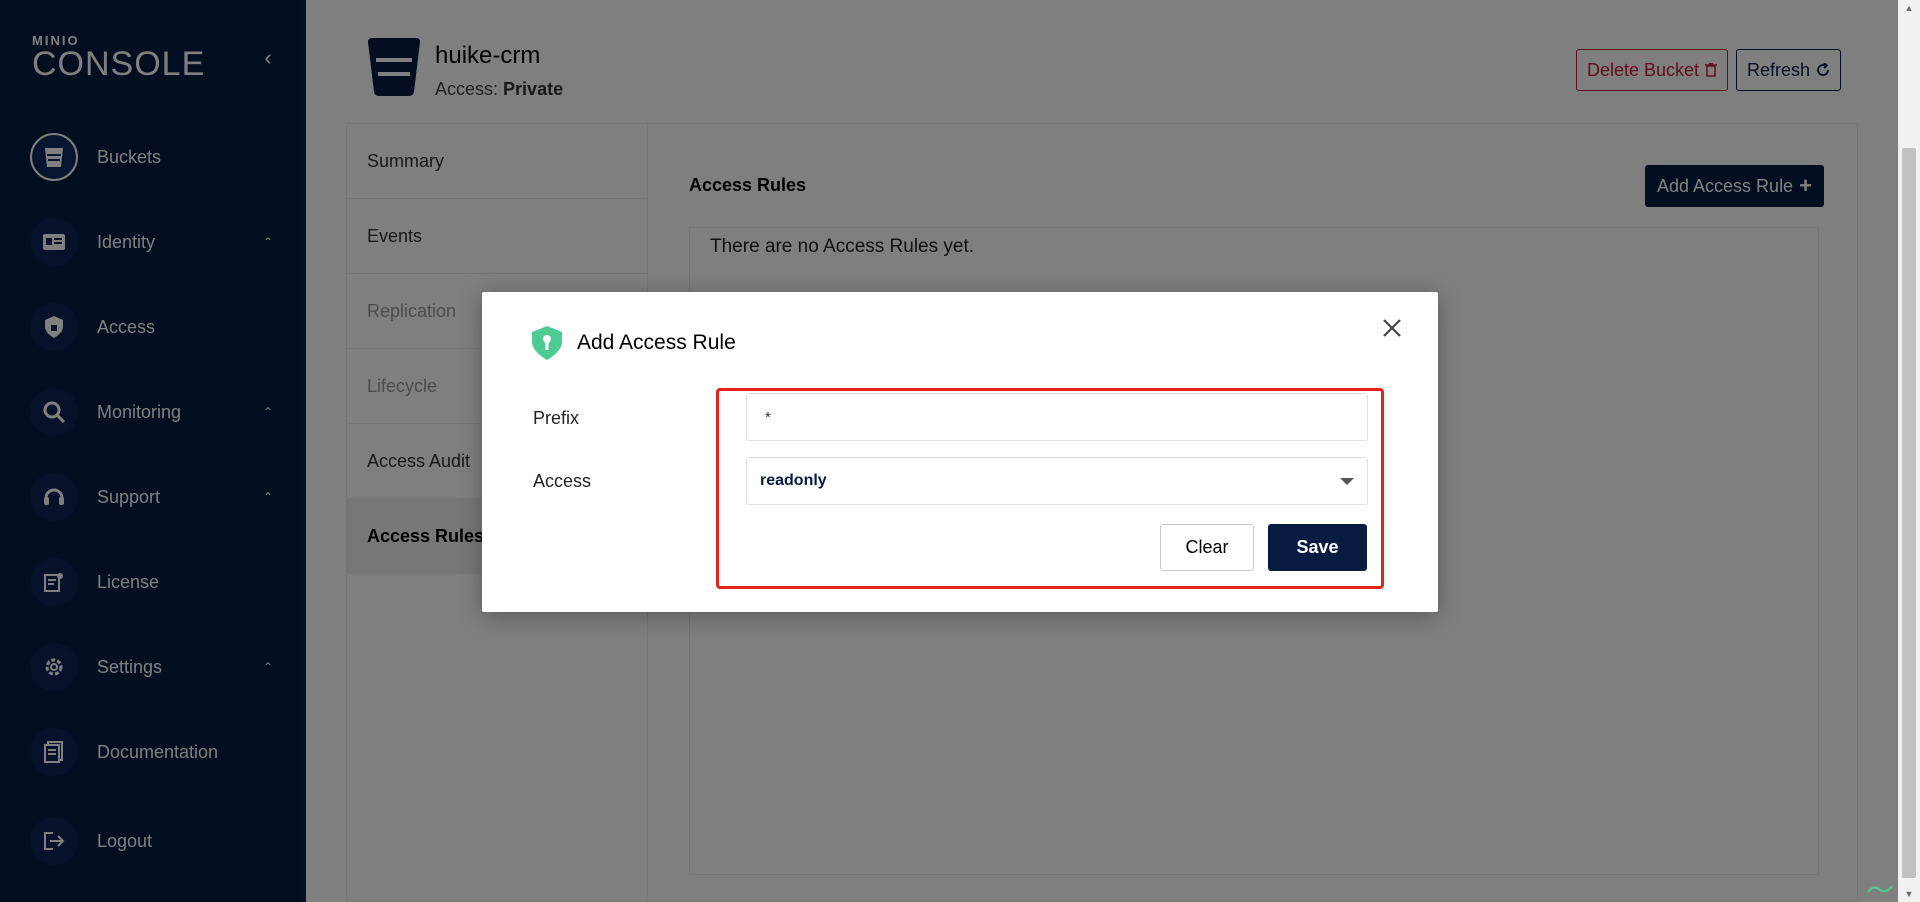 Image resolution: width=1920 pixels, height=902 pixels. I want to click on save-button: Save, so click(1317, 547).